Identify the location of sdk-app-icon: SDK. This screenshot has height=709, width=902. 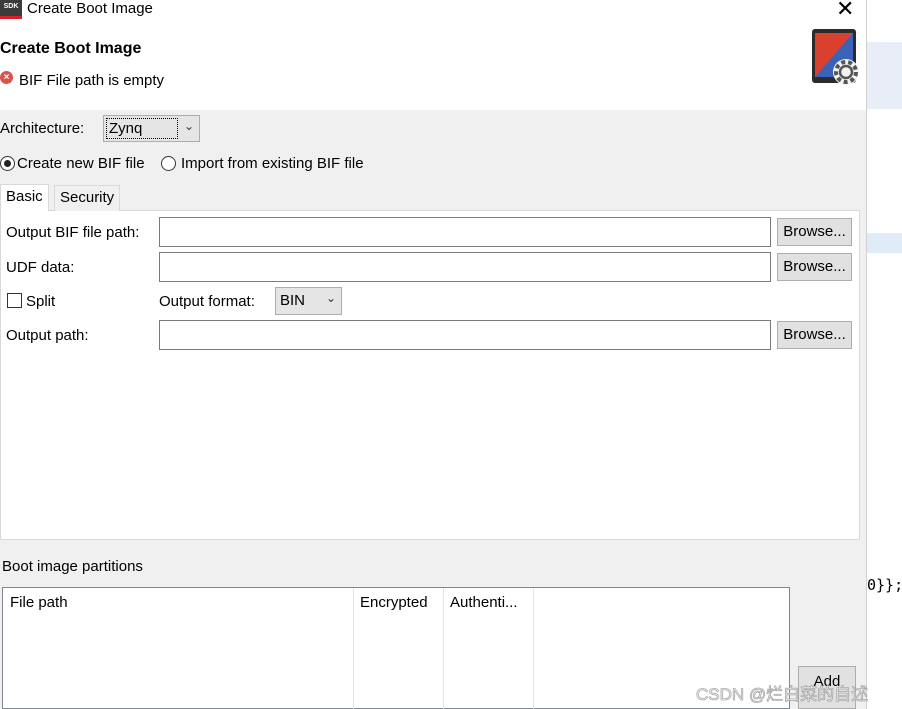
(11, 9).